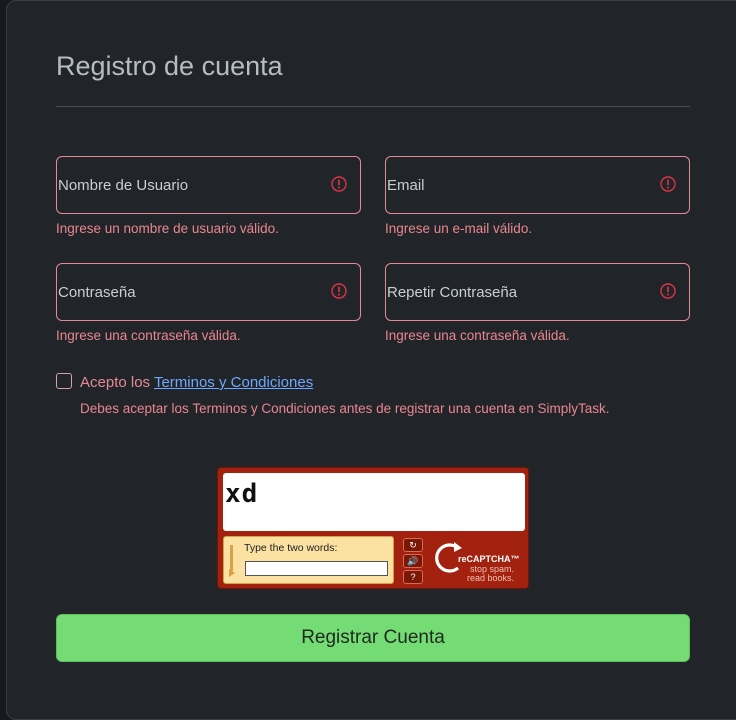  I want to click on terms-link: Terminos y Condiciones, so click(233, 382).